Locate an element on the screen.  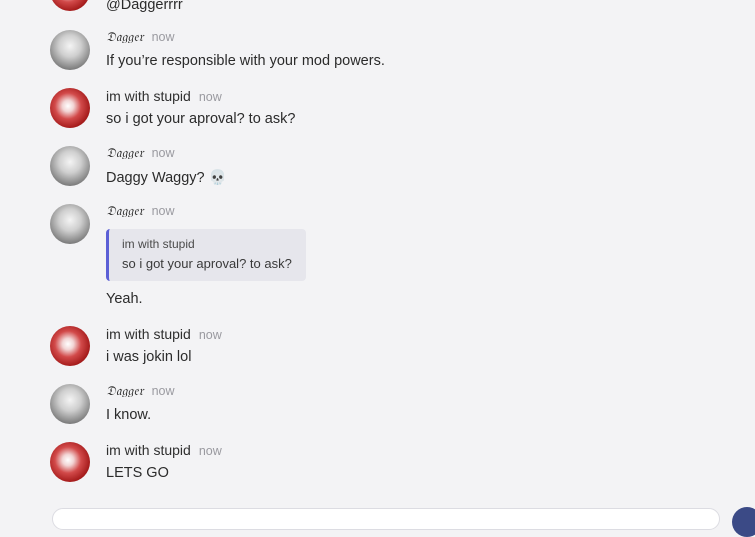
message-text: i was jokin lol is located at coordinates (149, 357).